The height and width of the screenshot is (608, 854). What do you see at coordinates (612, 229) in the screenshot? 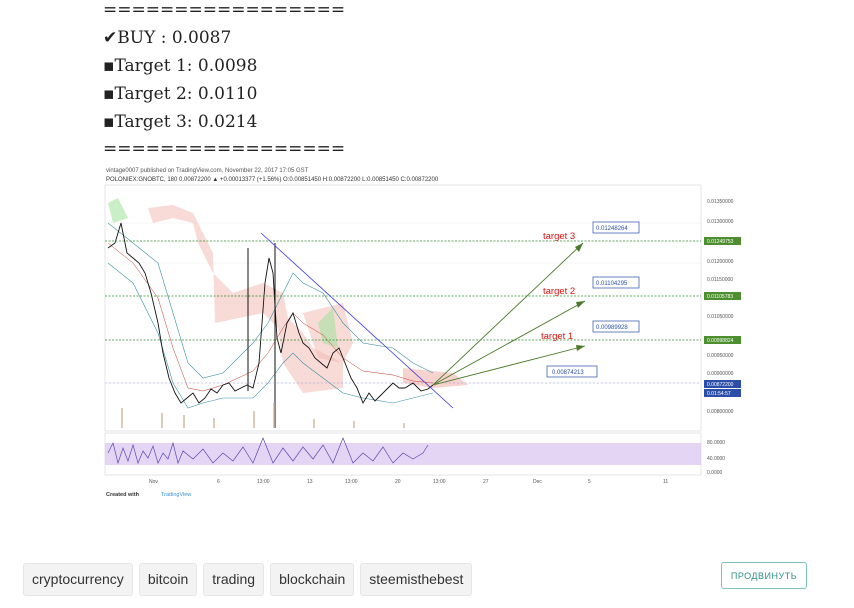
I see `value-label-3: 0.01248264` at bounding box center [612, 229].